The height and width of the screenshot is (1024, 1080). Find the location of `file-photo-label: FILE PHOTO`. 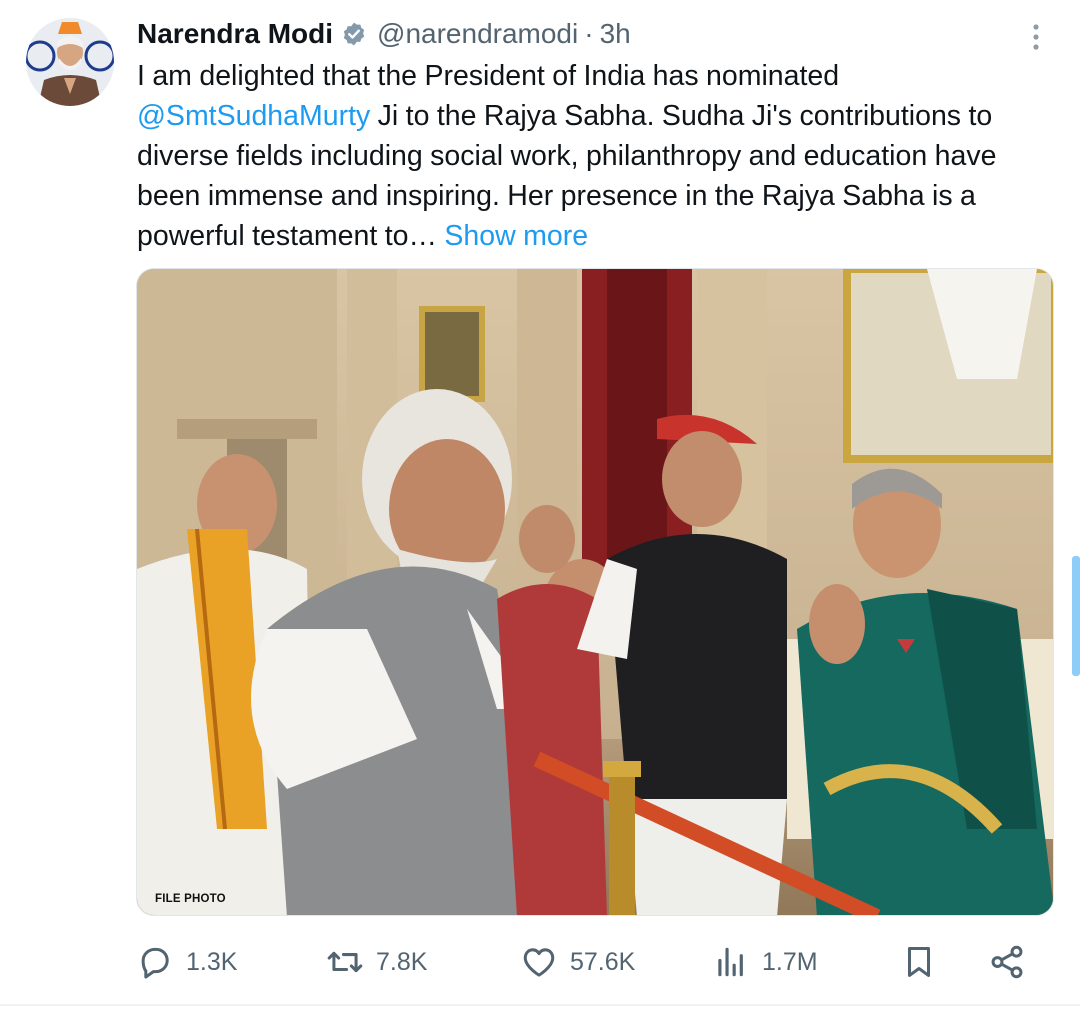

file-photo-label: FILE PHOTO is located at coordinates (190, 899).